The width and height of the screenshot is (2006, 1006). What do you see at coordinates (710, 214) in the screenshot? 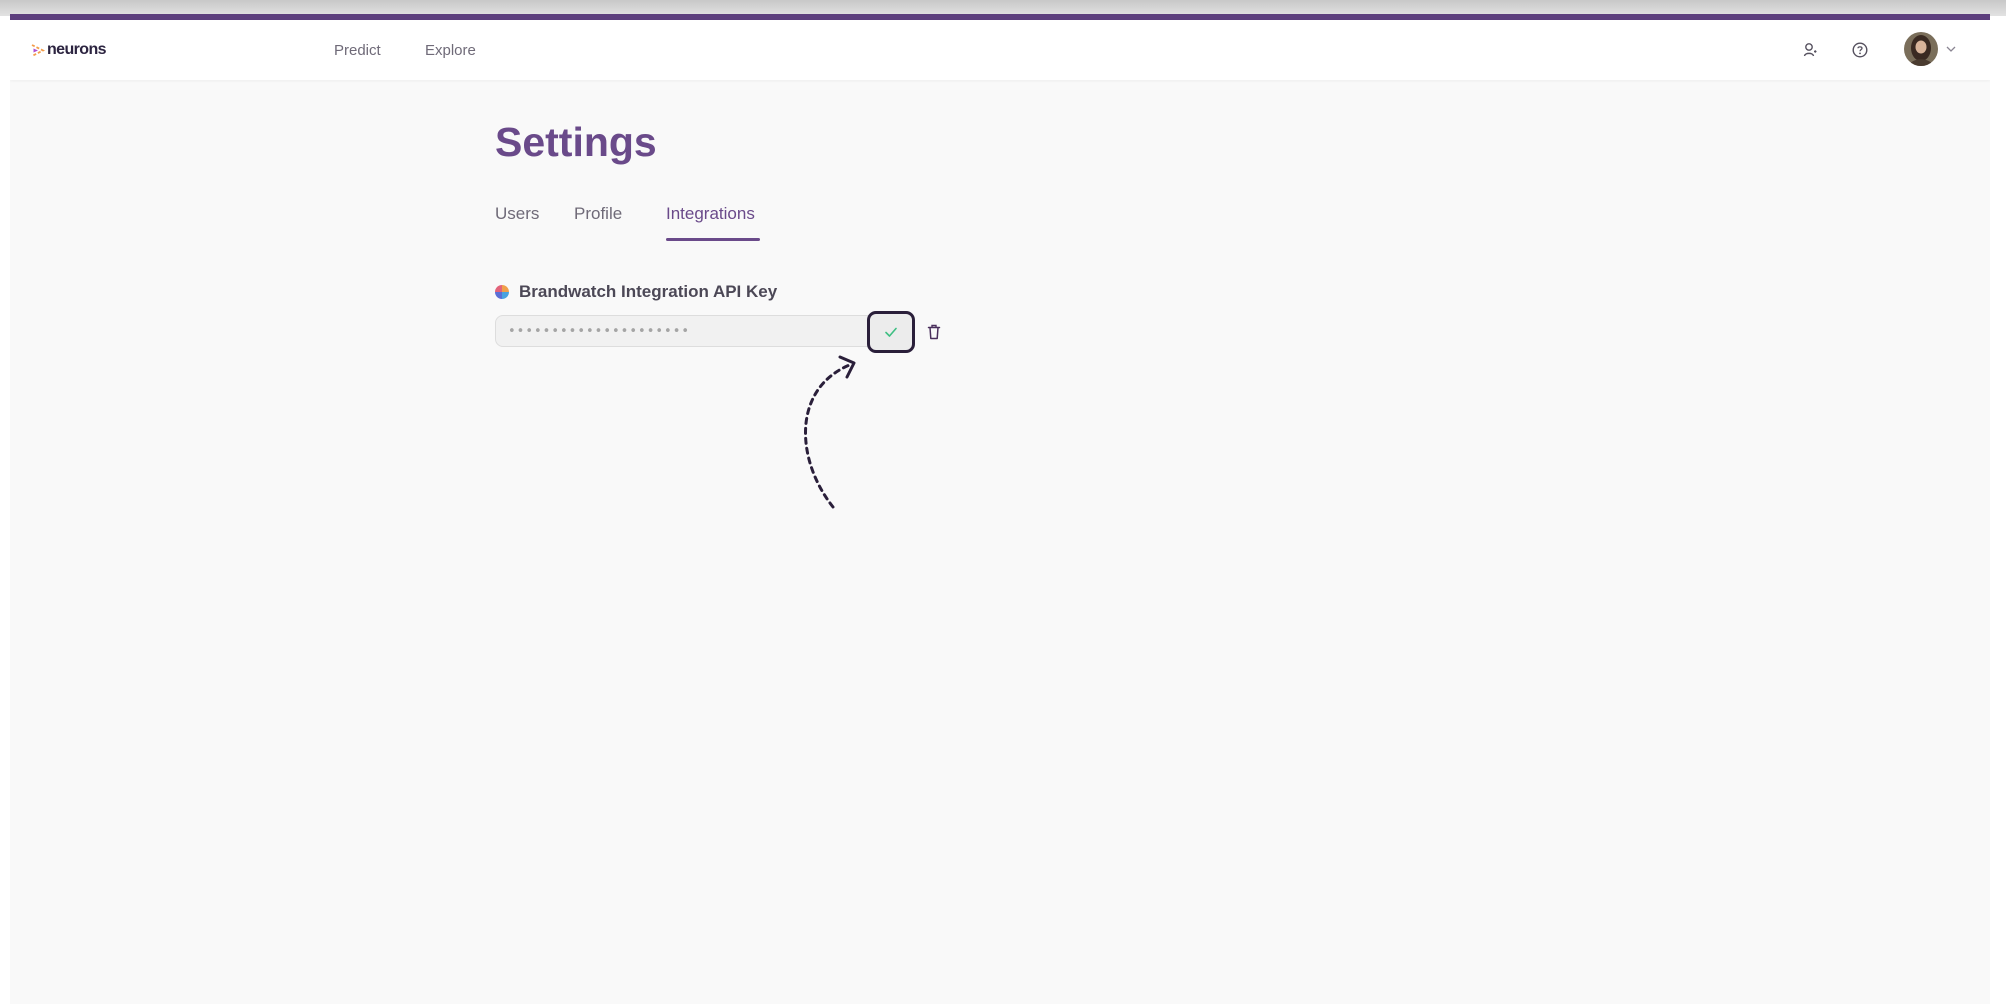
I see `tab-integrations: Integrations` at bounding box center [710, 214].